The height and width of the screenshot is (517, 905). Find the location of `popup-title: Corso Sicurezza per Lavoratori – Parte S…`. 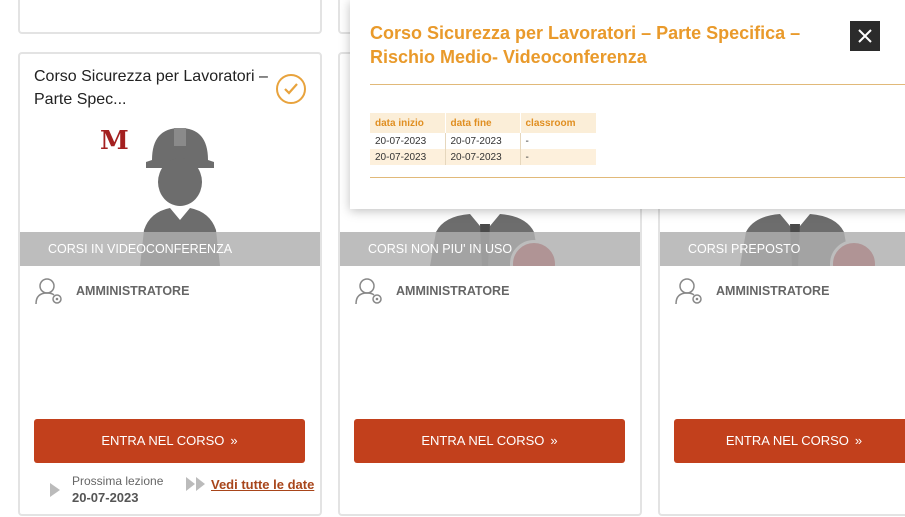

popup-title: Corso Sicurezza per Lavoratori – Parte S… is located at coordinates (585, 45).